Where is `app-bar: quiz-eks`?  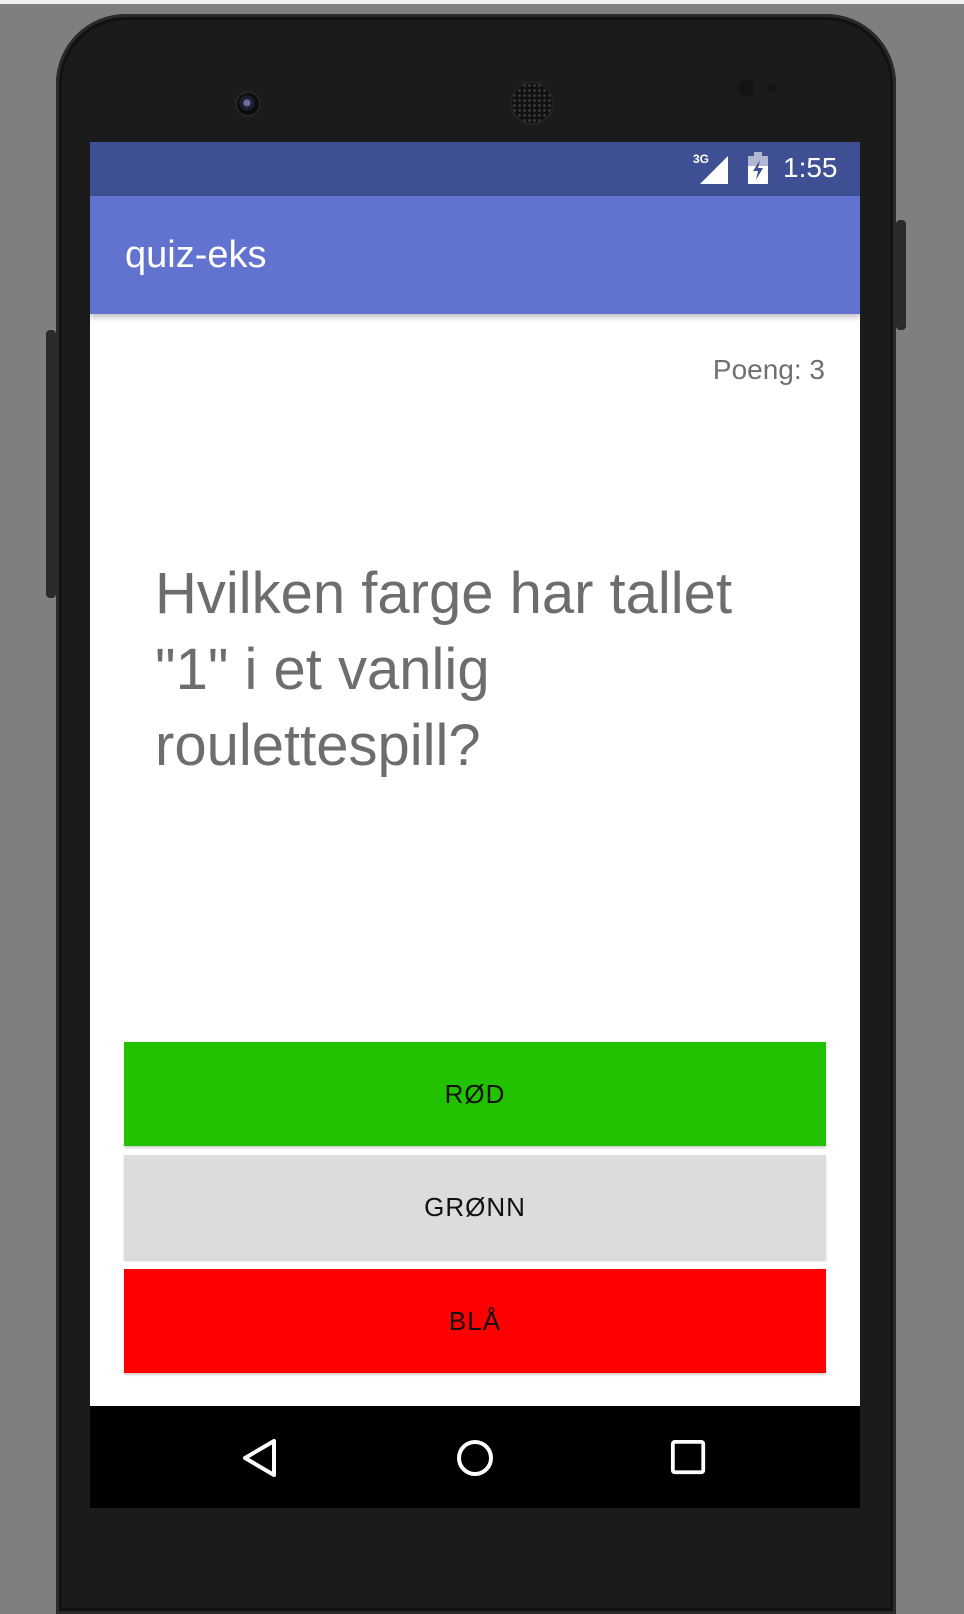 app-bar: quiz-eks is located at coordinates (475, 255).